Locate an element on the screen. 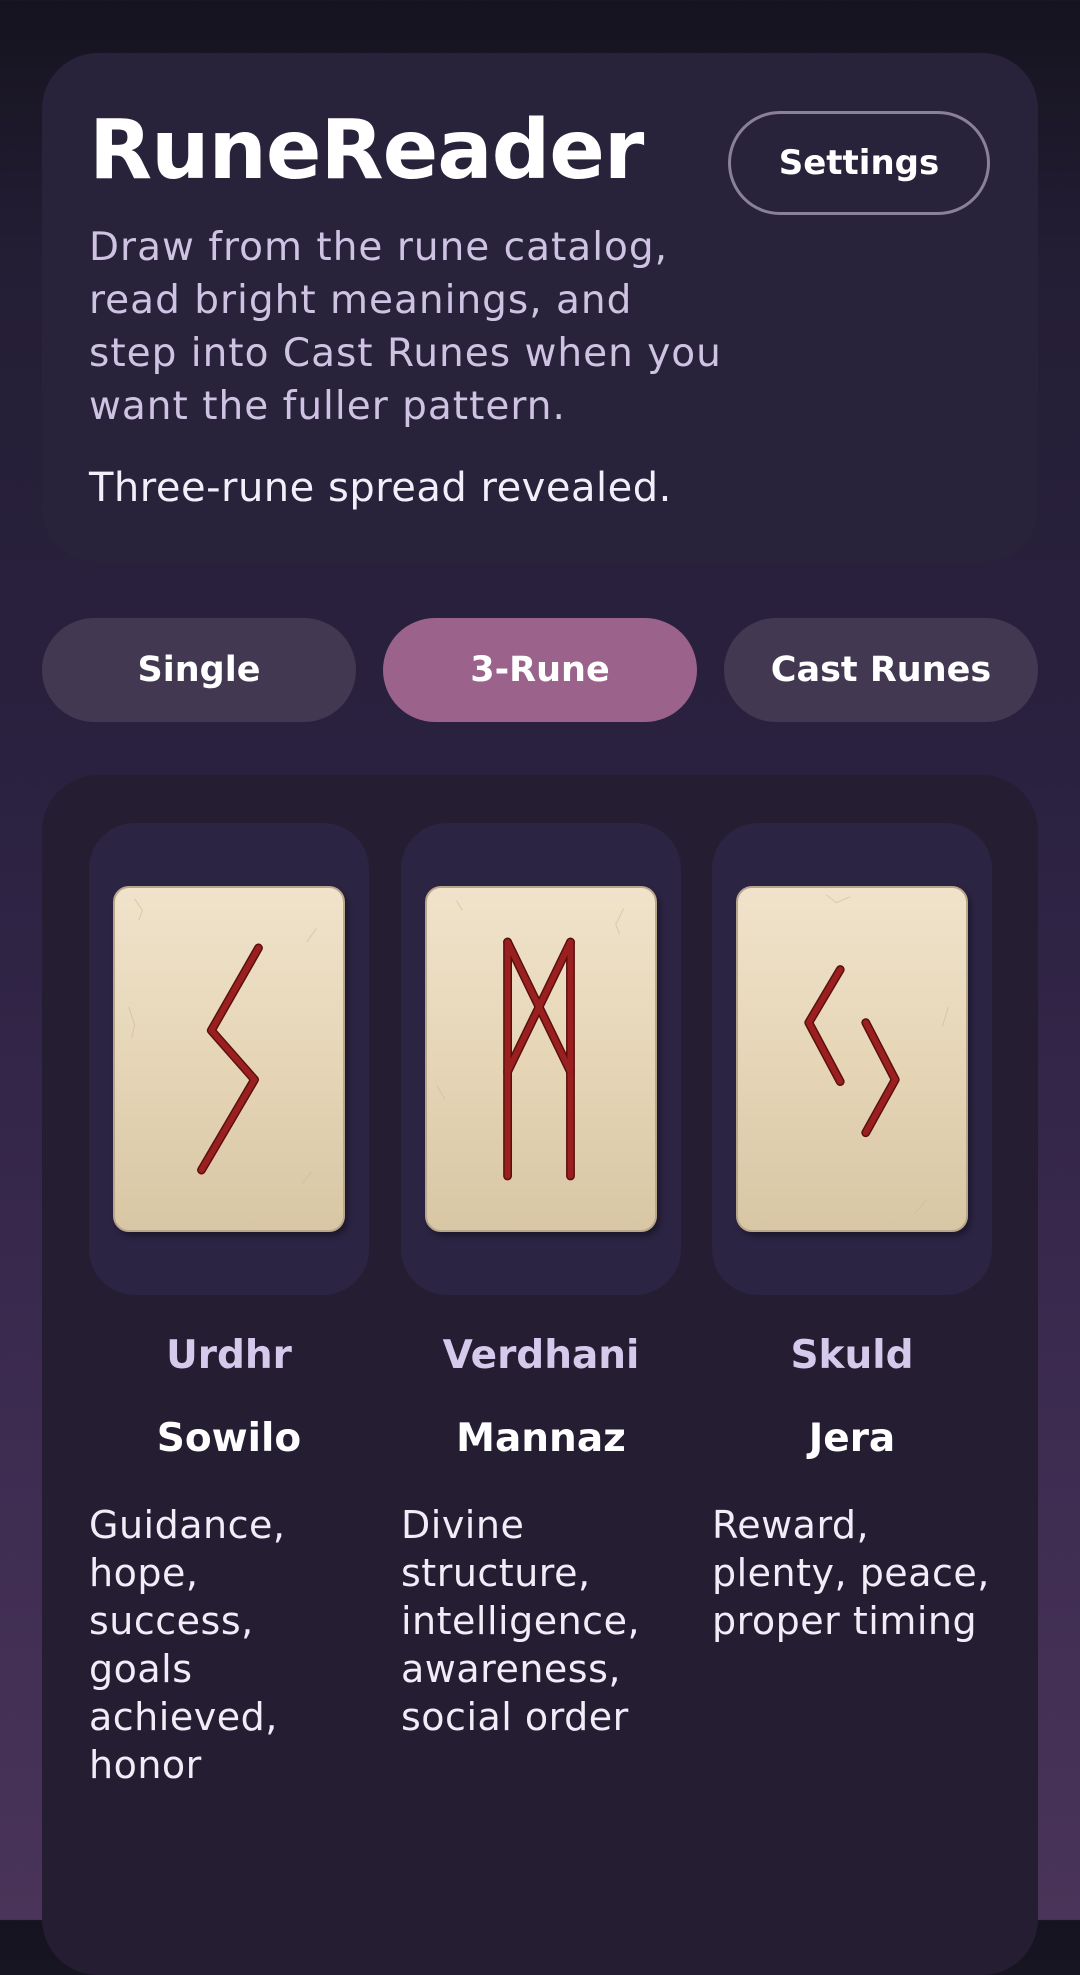  mode-tabs: Single 3-Rune Cast Runes is located at coordinates (540, 670).